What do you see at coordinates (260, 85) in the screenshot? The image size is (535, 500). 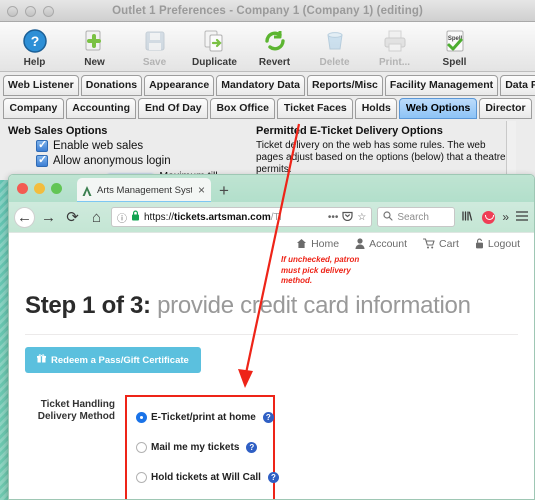 I see `tab-mandatory-data: Mandatory Data` at bounding box center [260, 85].